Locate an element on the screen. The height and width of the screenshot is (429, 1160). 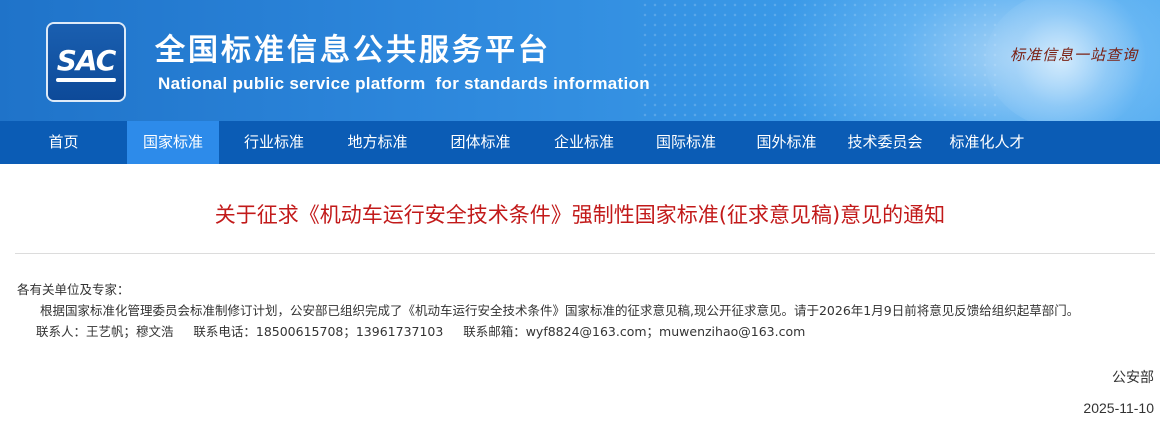
issue-date: 2025-11-10 is located at coordinates (1118, 408).